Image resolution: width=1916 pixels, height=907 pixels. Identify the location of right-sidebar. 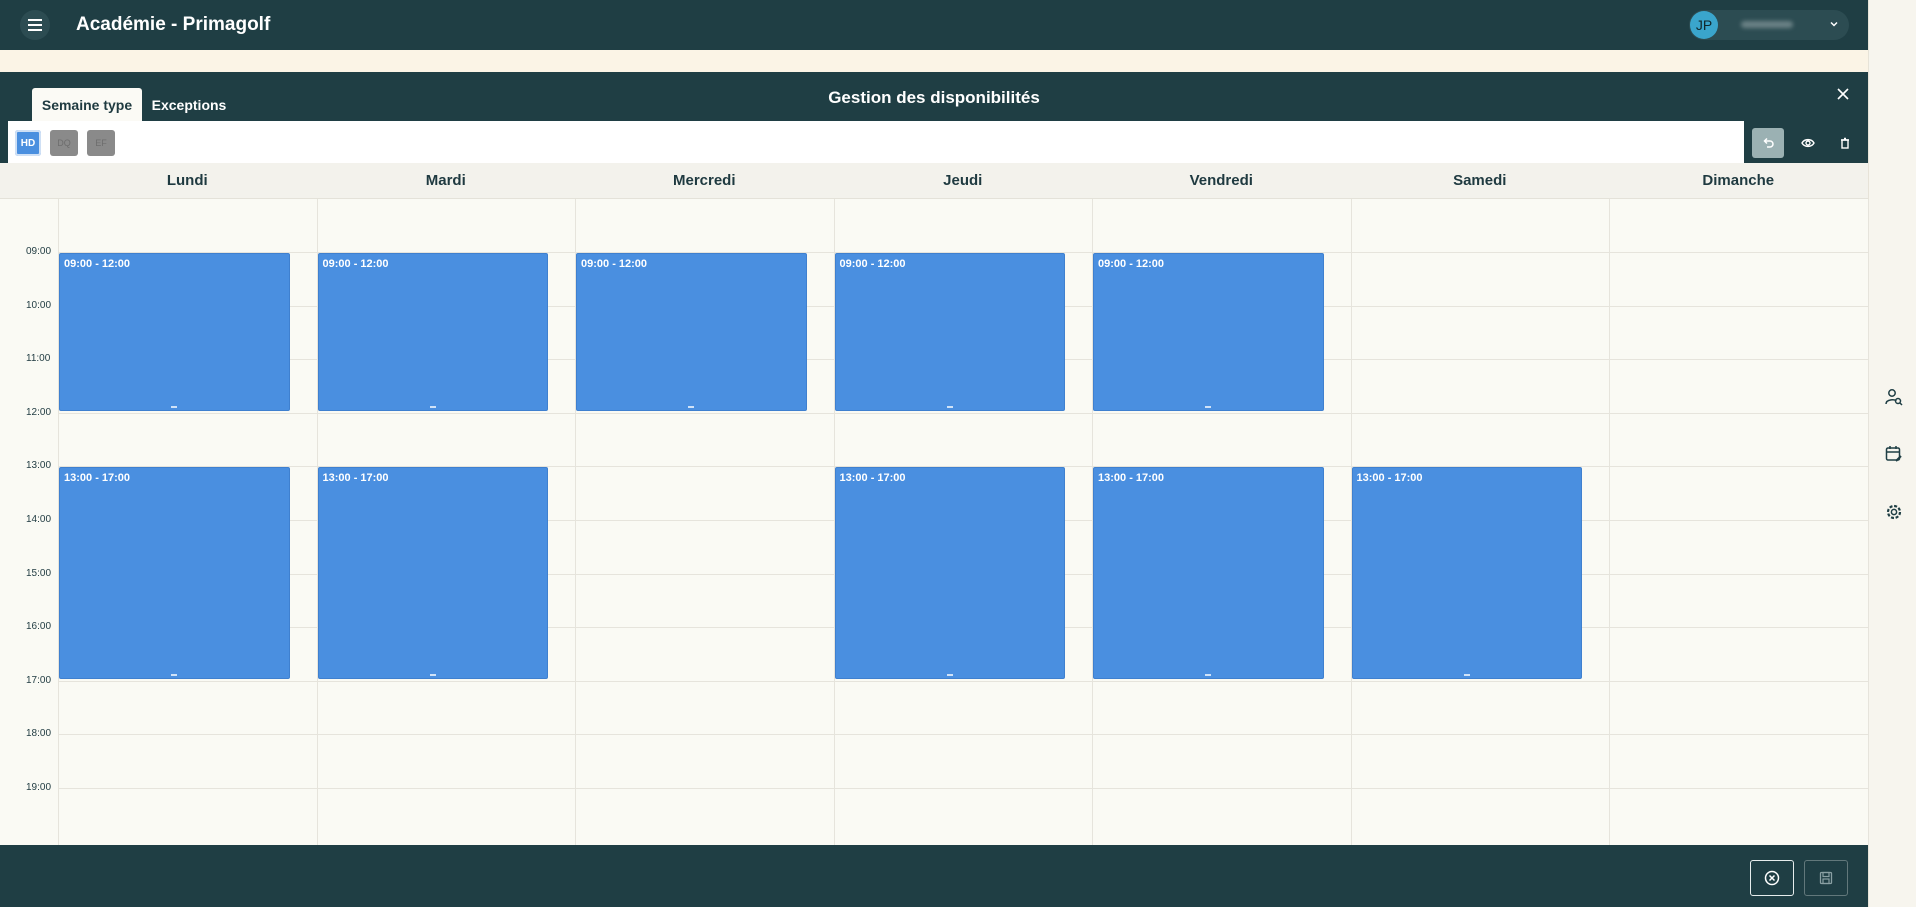
(1892, 453).